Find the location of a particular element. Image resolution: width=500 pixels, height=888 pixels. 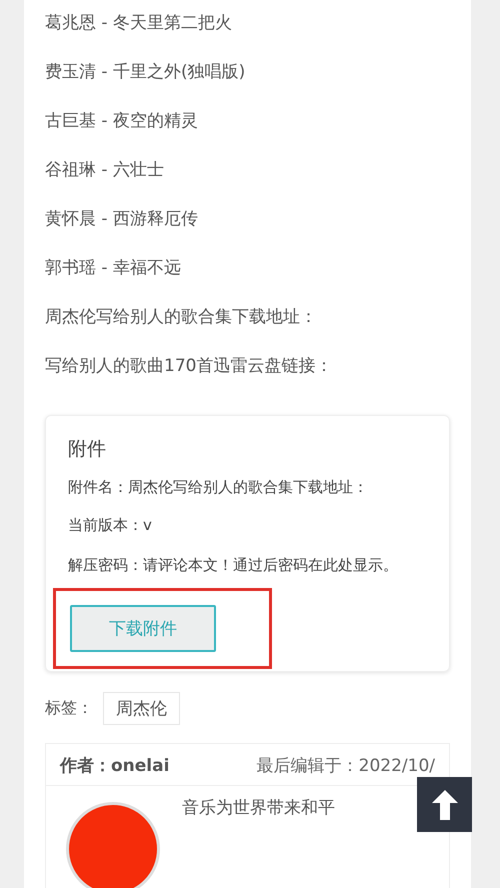

song-line: 费玉清 - 千里之外(独唱版) is located at coordinates (145, 72).